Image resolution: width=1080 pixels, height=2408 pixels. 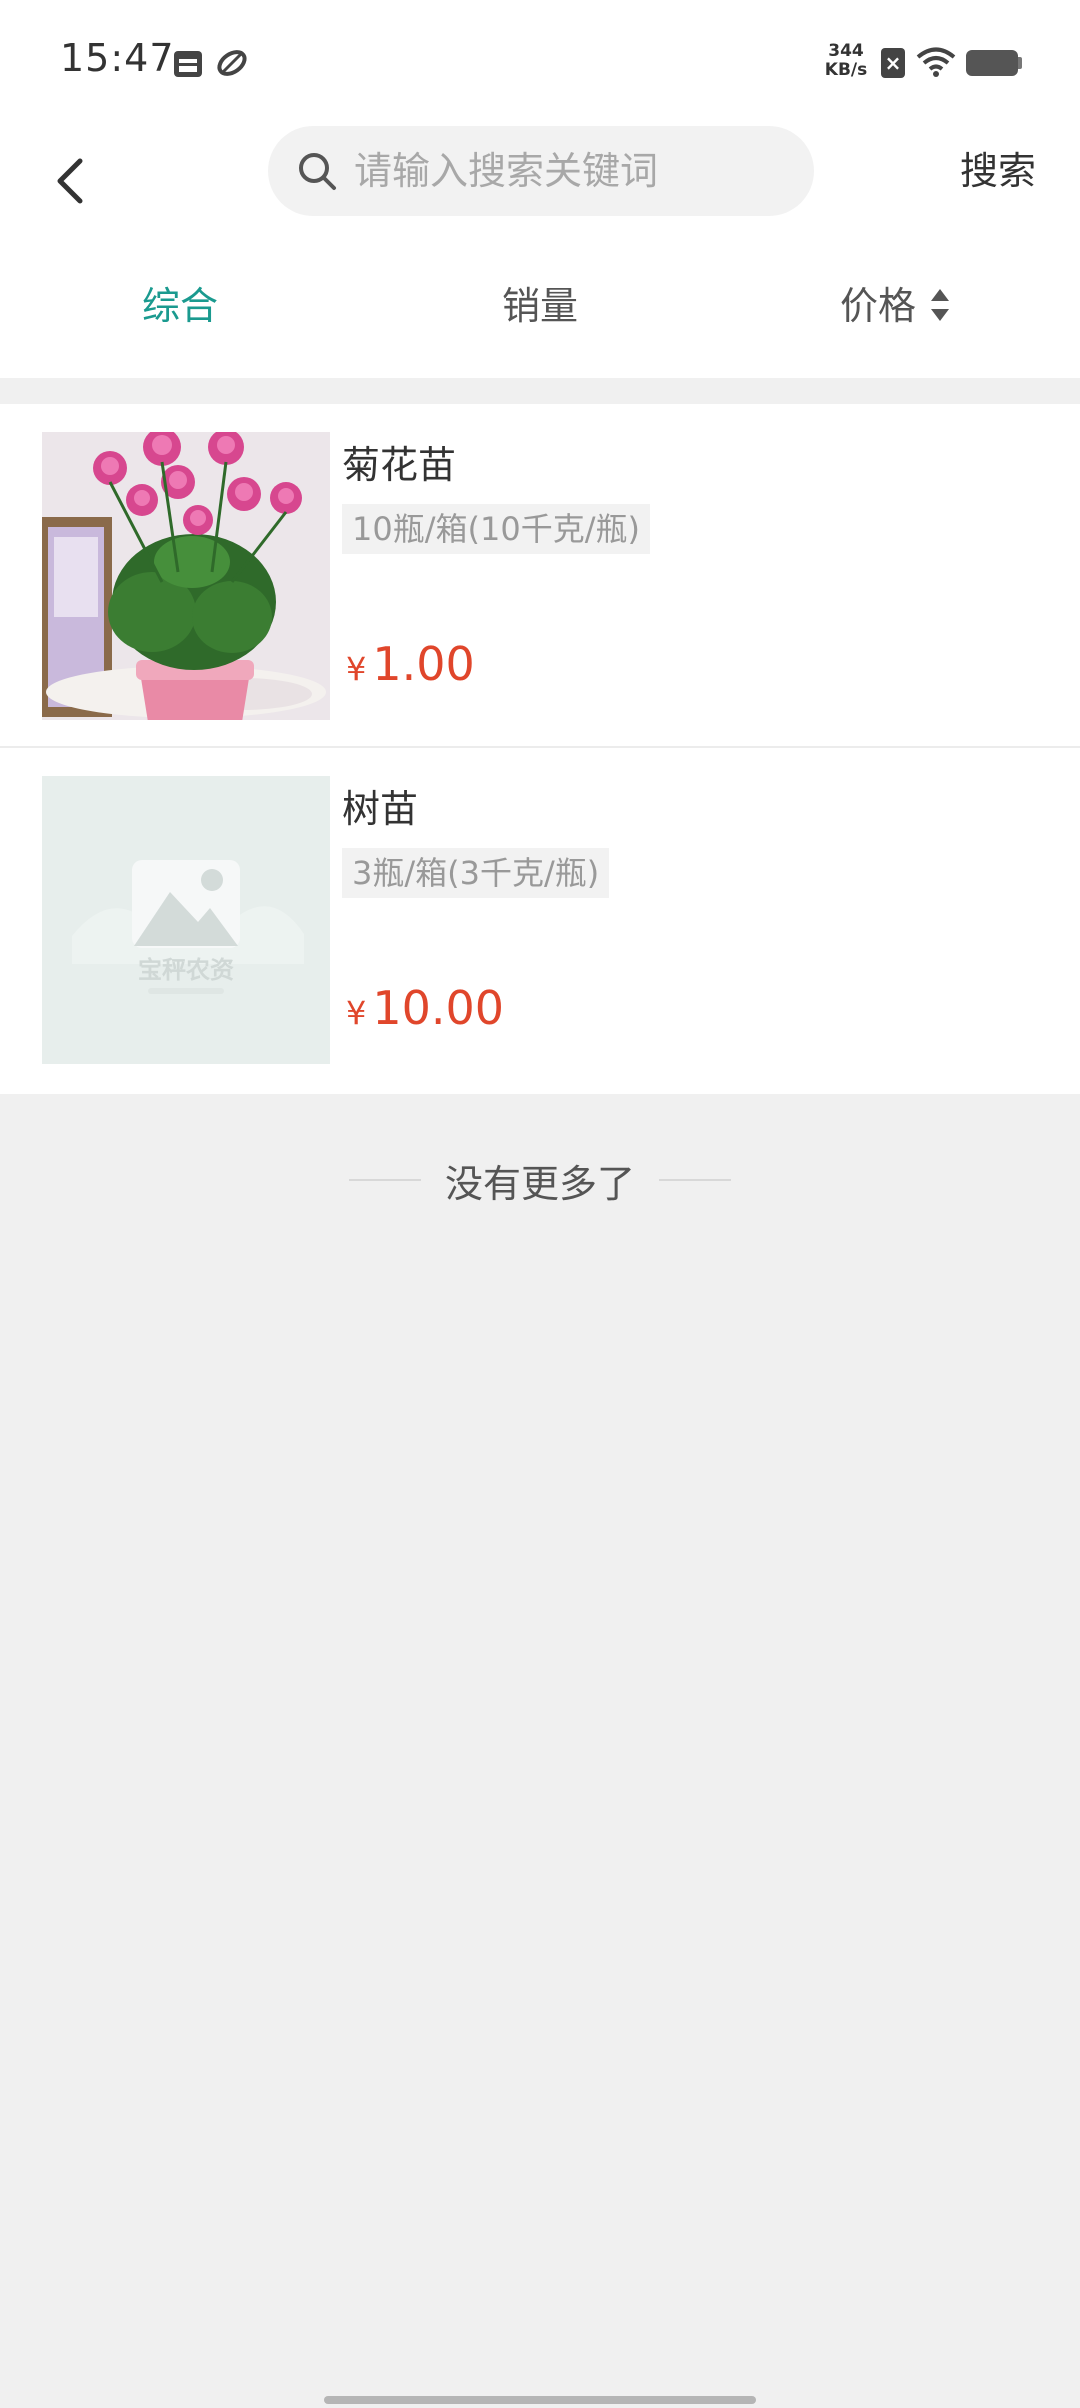 I want to click on product-spec: 3瓶/箱(3千克/瓶), so click(x=476, y=873).